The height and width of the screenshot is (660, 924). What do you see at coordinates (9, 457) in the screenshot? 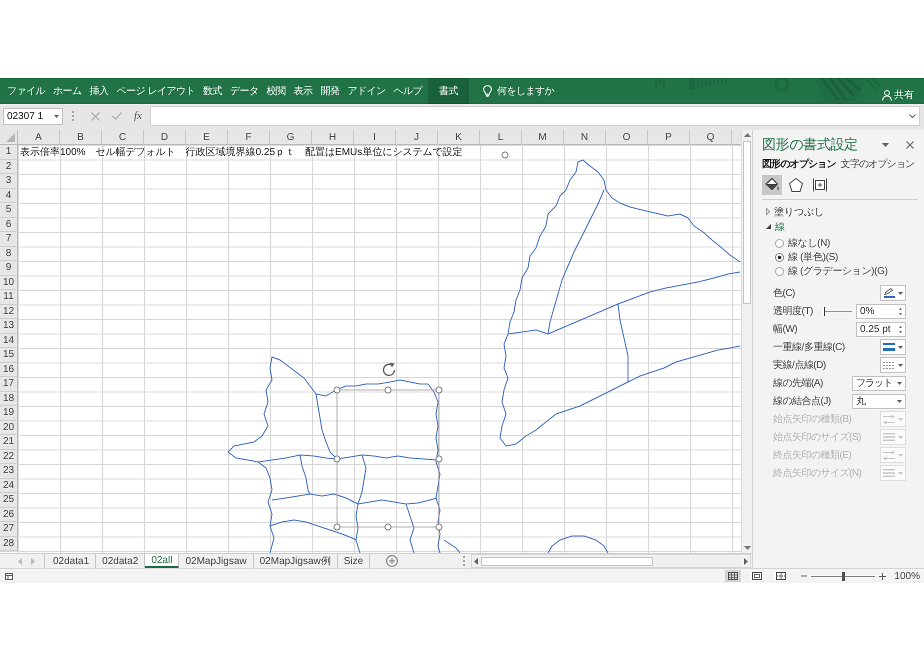
I see `row-header: 22` at bounding box center [9, 457].